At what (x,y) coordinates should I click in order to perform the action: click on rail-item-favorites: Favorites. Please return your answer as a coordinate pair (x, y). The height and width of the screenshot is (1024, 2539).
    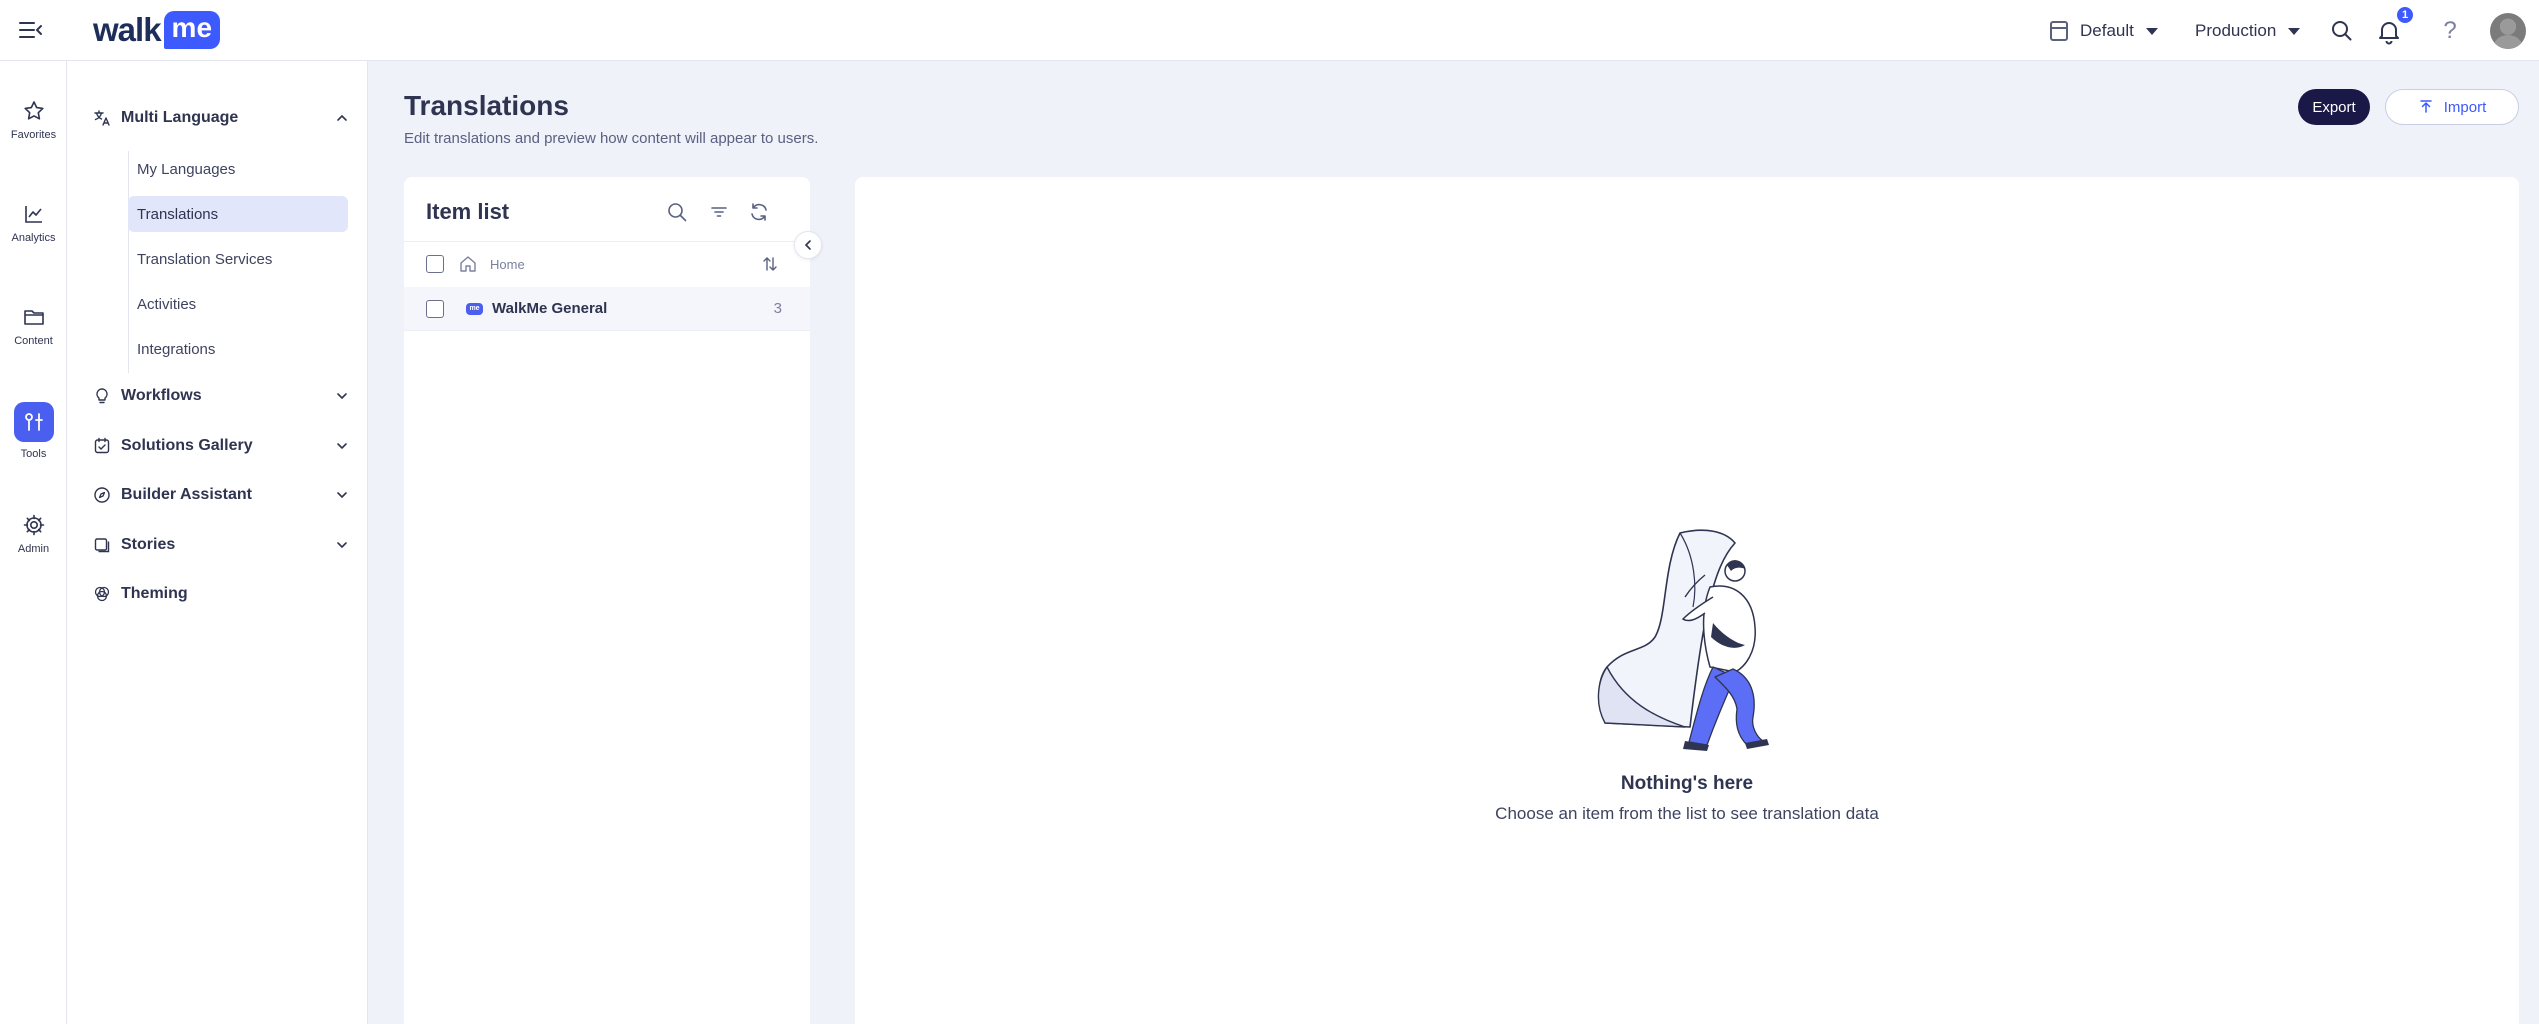
    Looking at the image, I should click on (33, 120).